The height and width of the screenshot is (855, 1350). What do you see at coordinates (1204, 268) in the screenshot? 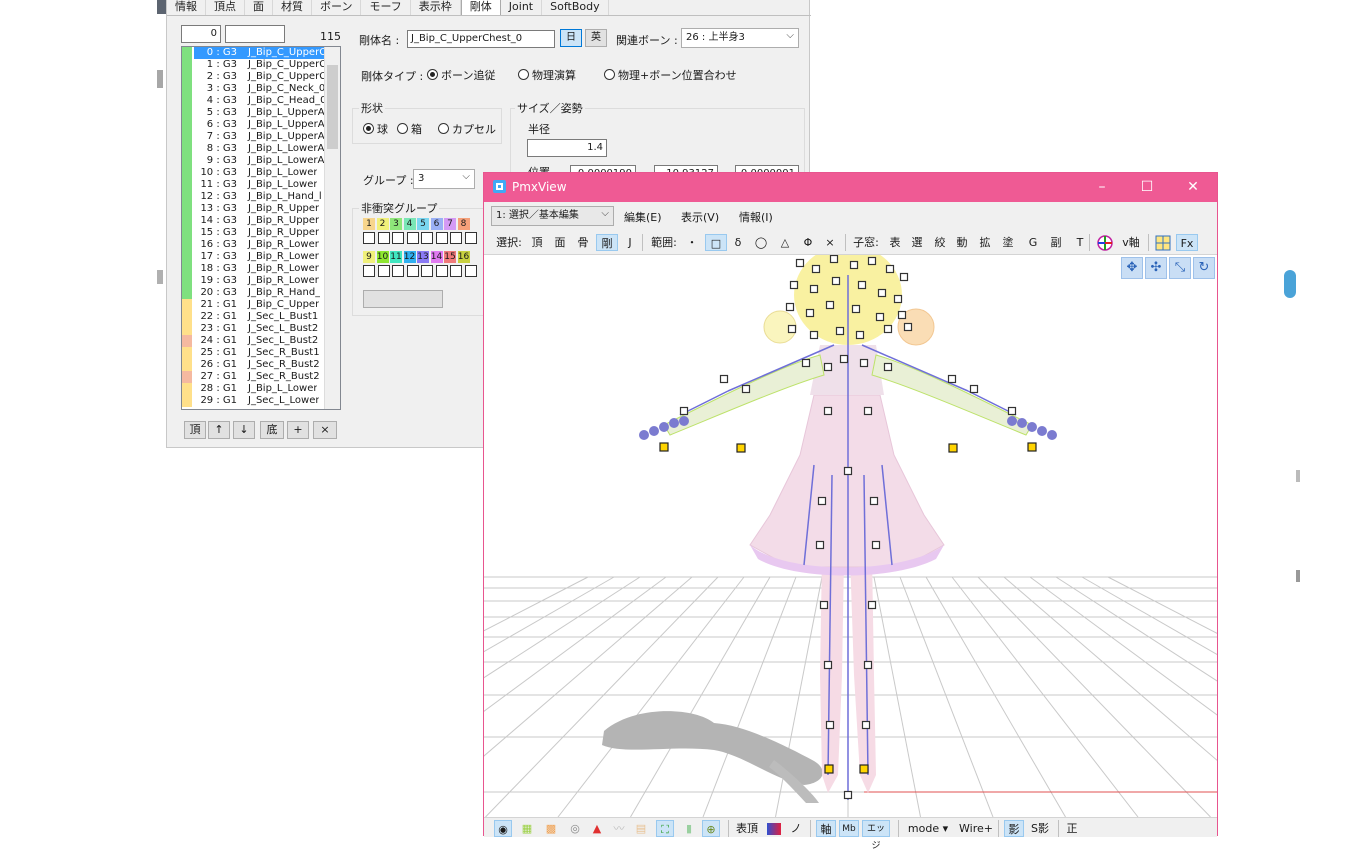
I see `rotate-icon: ↻` at bounding box center [1204, 268].